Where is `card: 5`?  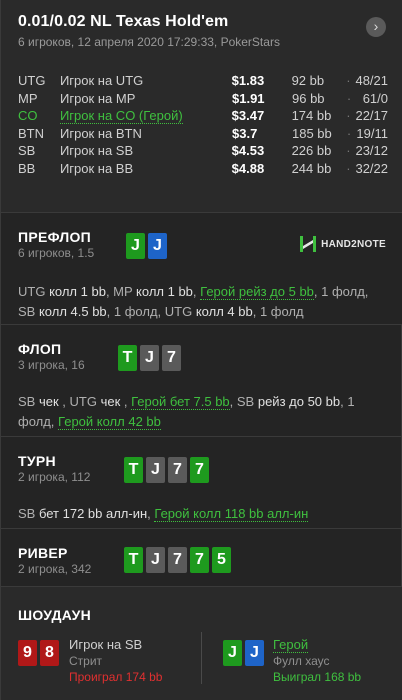
card: 5 is located at coordinates (221, 560).